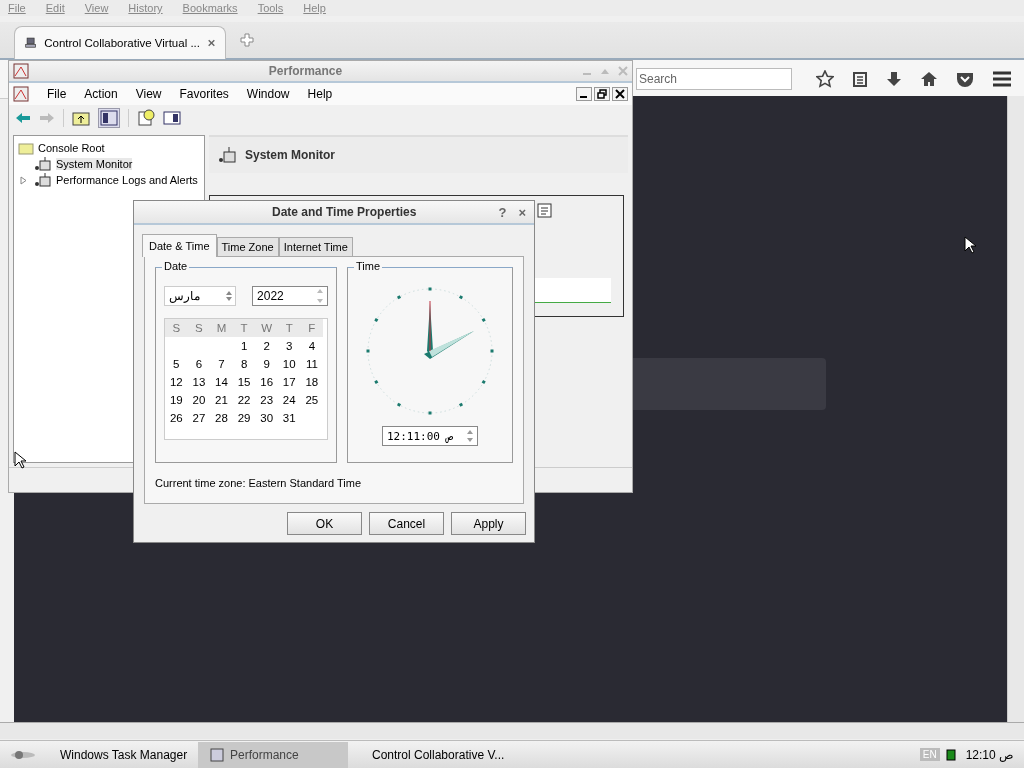 The image size is (1024, 768). I want to click on dialog-title: Date and Time Properties, so click(344, 212).